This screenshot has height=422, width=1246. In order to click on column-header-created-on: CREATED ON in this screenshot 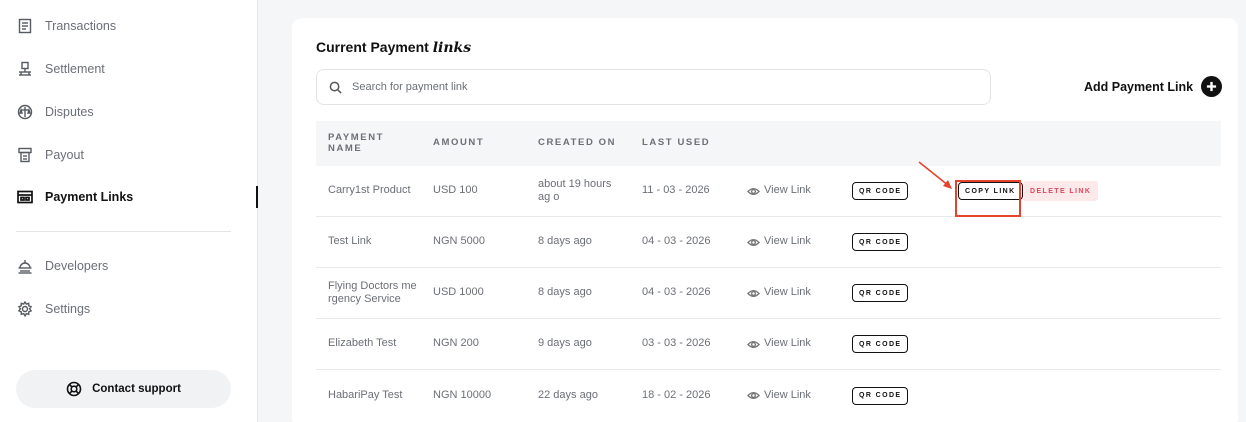, I will do `click(577, 143)`.